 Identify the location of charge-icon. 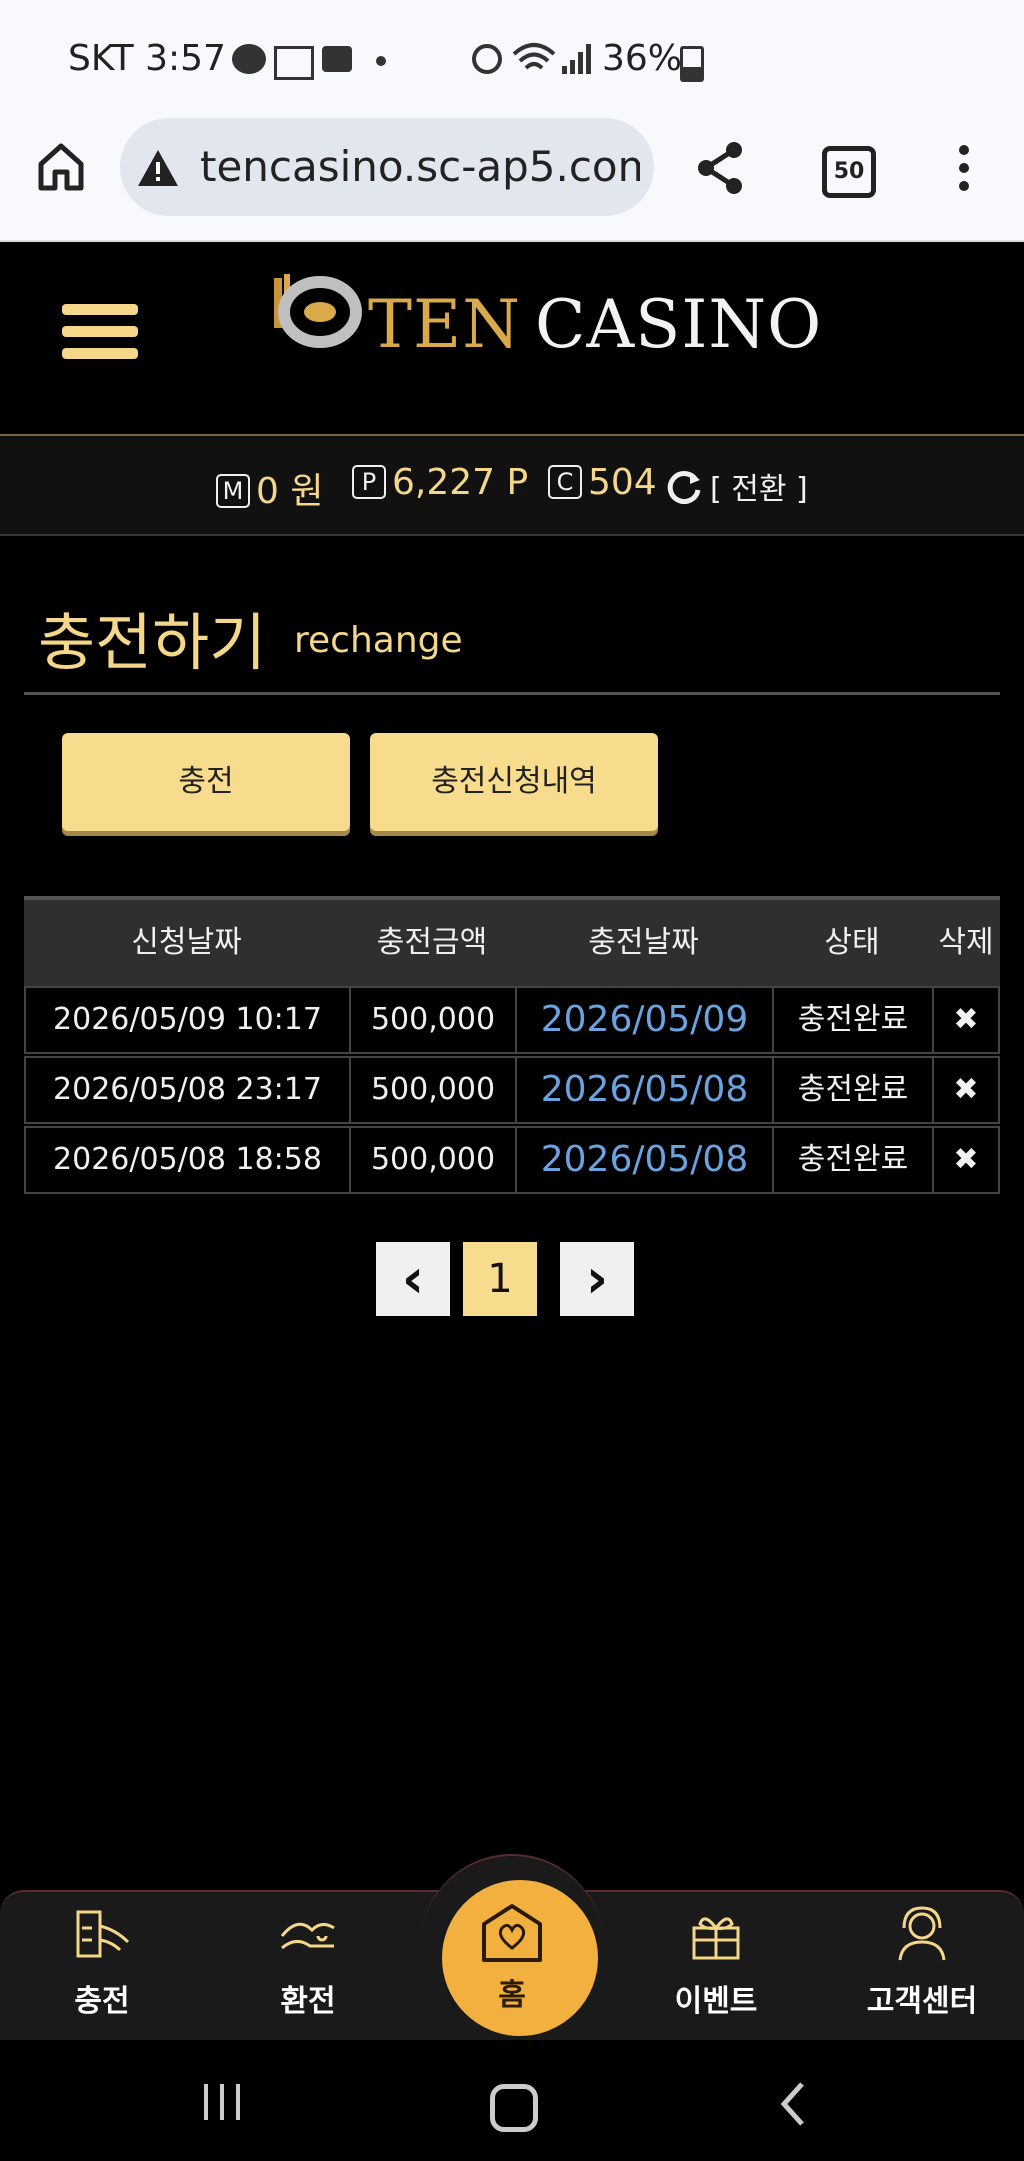
(102, 1934).